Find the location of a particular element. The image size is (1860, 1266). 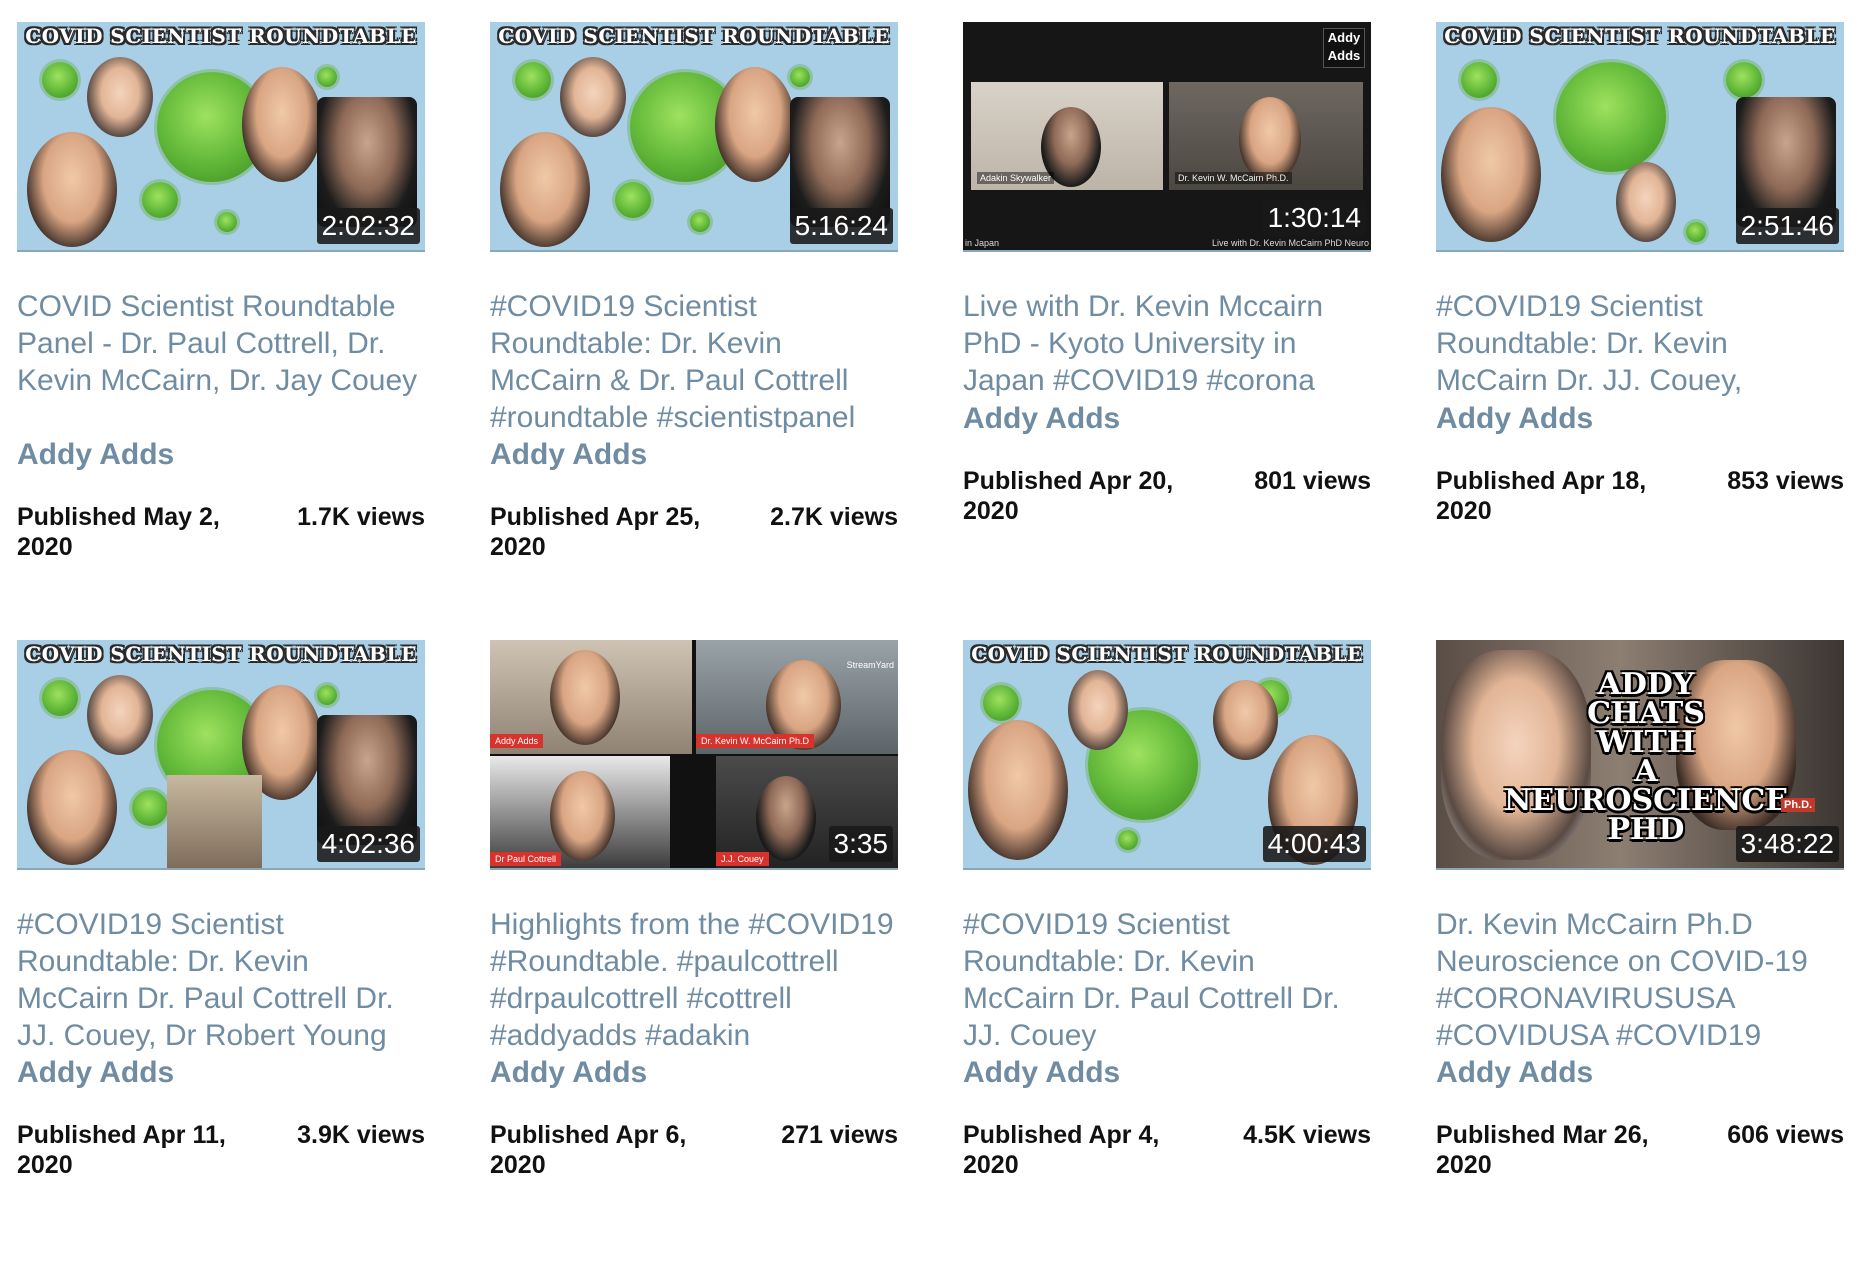

video-duration: 3:48:22 is located at coordinates (1787, 844).